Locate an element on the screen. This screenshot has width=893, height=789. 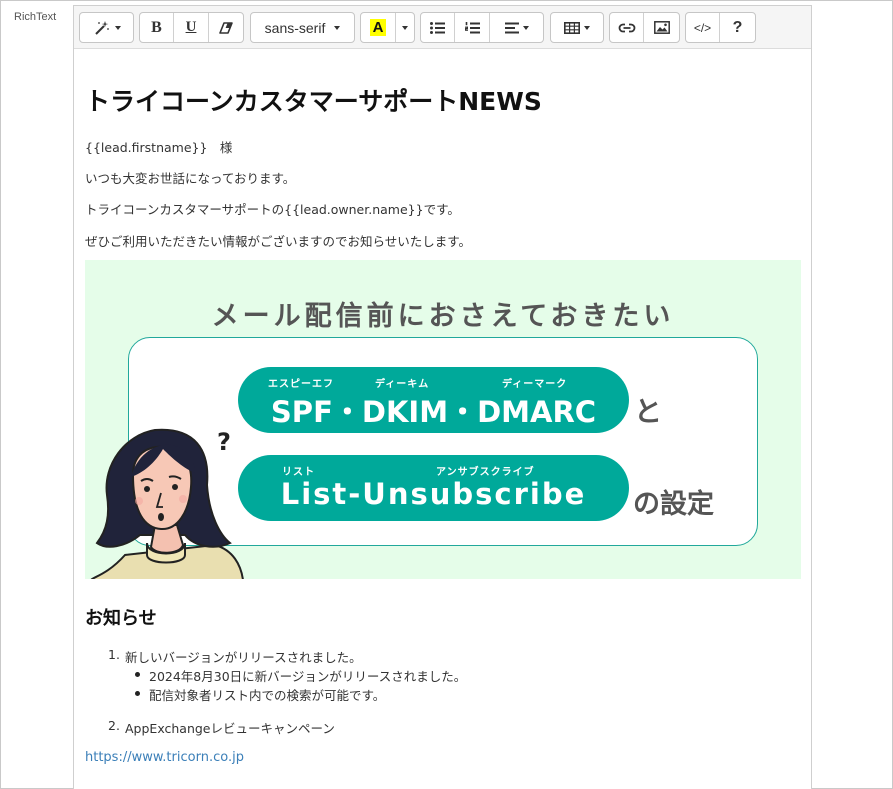
font-family-group: sans-serif is located at coordinates (302, 27).